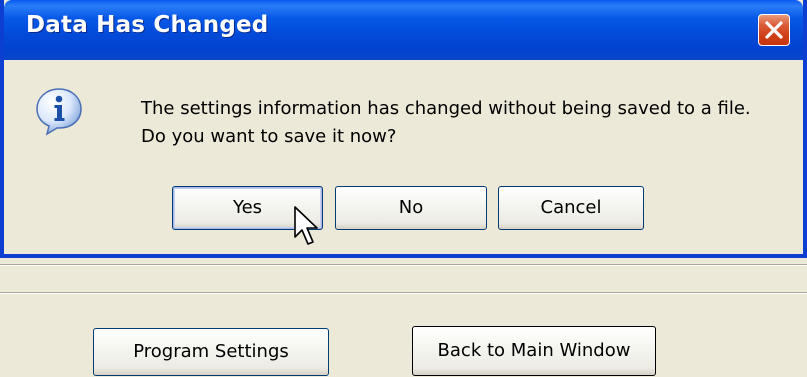 The height and width of the screenshot is (377, 807). What do you see at coordinates (269, 136) in the screenshot?
I see `message-line-2: Do you want to save it now?` at bounding box center [269, 136].